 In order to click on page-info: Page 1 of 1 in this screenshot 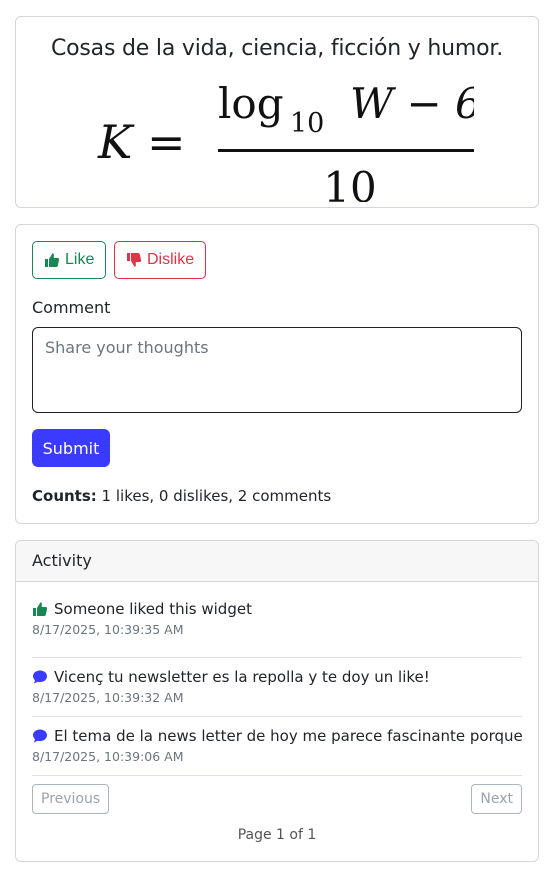, I will do `click(277, 835)`.